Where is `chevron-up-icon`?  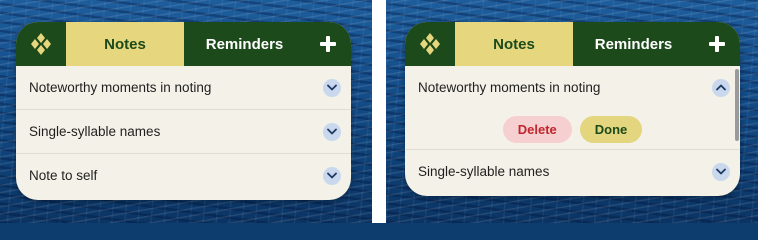 chevron-up-icon is located at coordinates (721, 87).